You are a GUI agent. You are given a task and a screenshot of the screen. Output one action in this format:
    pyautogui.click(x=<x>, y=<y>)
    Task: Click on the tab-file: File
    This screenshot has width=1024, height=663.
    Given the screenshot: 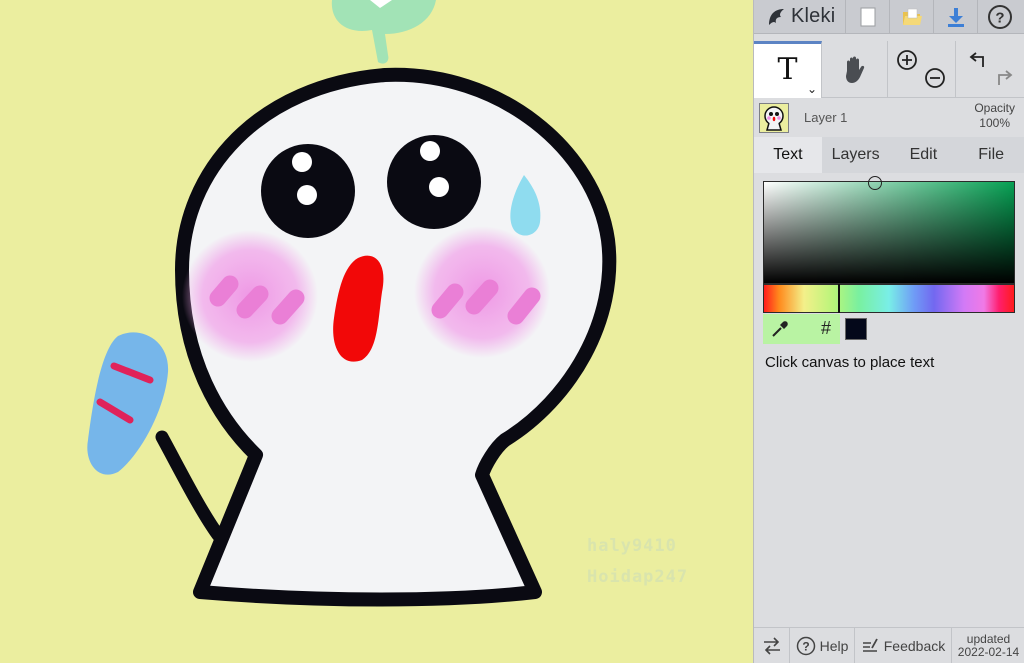 What is the action you would take?
    pyautogui.click(x=990, y=155)
    